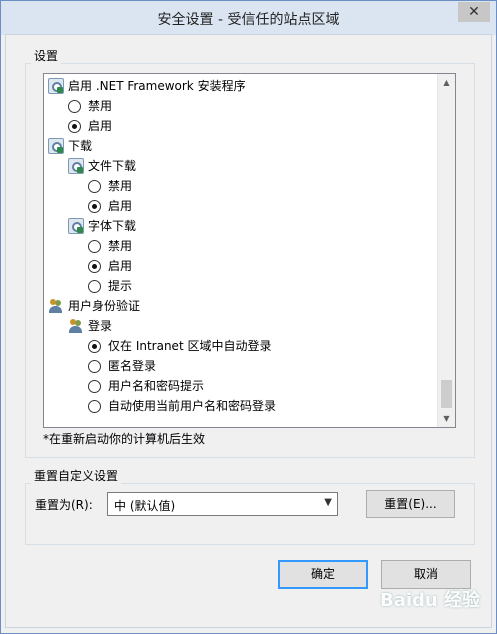 Image resolution: width=497 pixels, height=634 pixels. What do you see at coordinates (156, 386) in the screenshot?
I see `radio-label: 用户名和密码提示` at bounding box center [156, 386].